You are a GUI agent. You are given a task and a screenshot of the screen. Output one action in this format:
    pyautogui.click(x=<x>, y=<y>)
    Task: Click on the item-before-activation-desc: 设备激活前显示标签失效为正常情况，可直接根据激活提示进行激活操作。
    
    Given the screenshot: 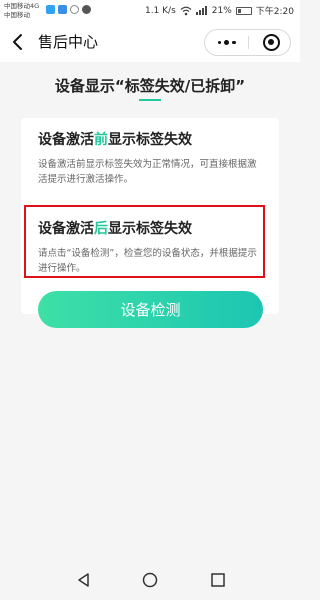 What is the action you would take?
    pyautogui.click(x=147, y=172)
    